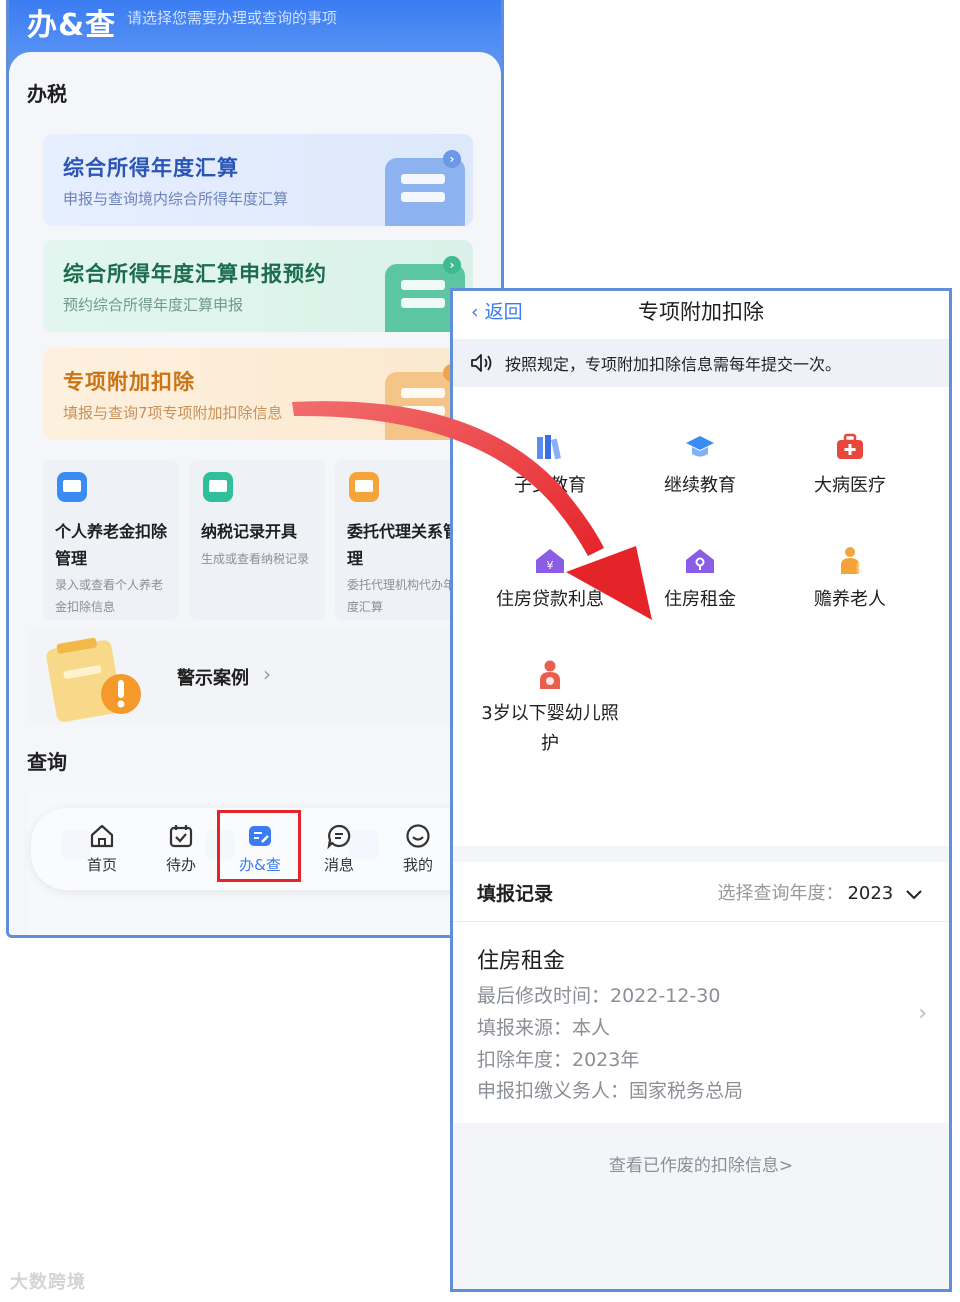 The width and height of the screenshot is (960, 1302). What do you see at coordinates (259, 846) in the screenshot?
I see `tab-highlight-box` at bounding box center [259, 846].